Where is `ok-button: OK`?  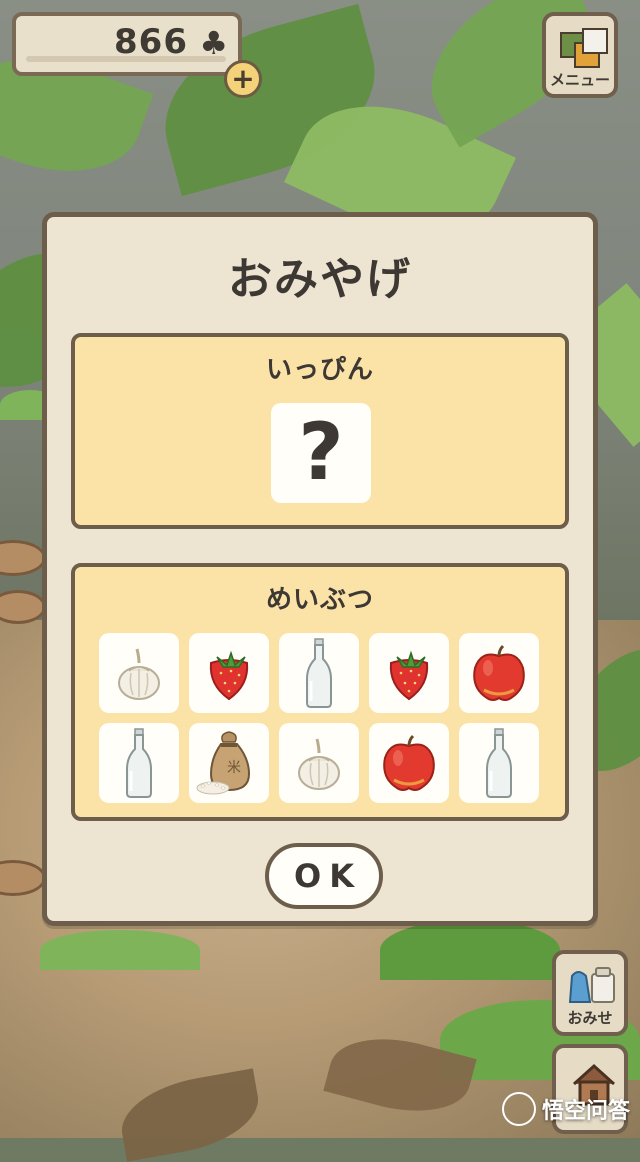 ok-button: OK is located at coordinates (324, 876).